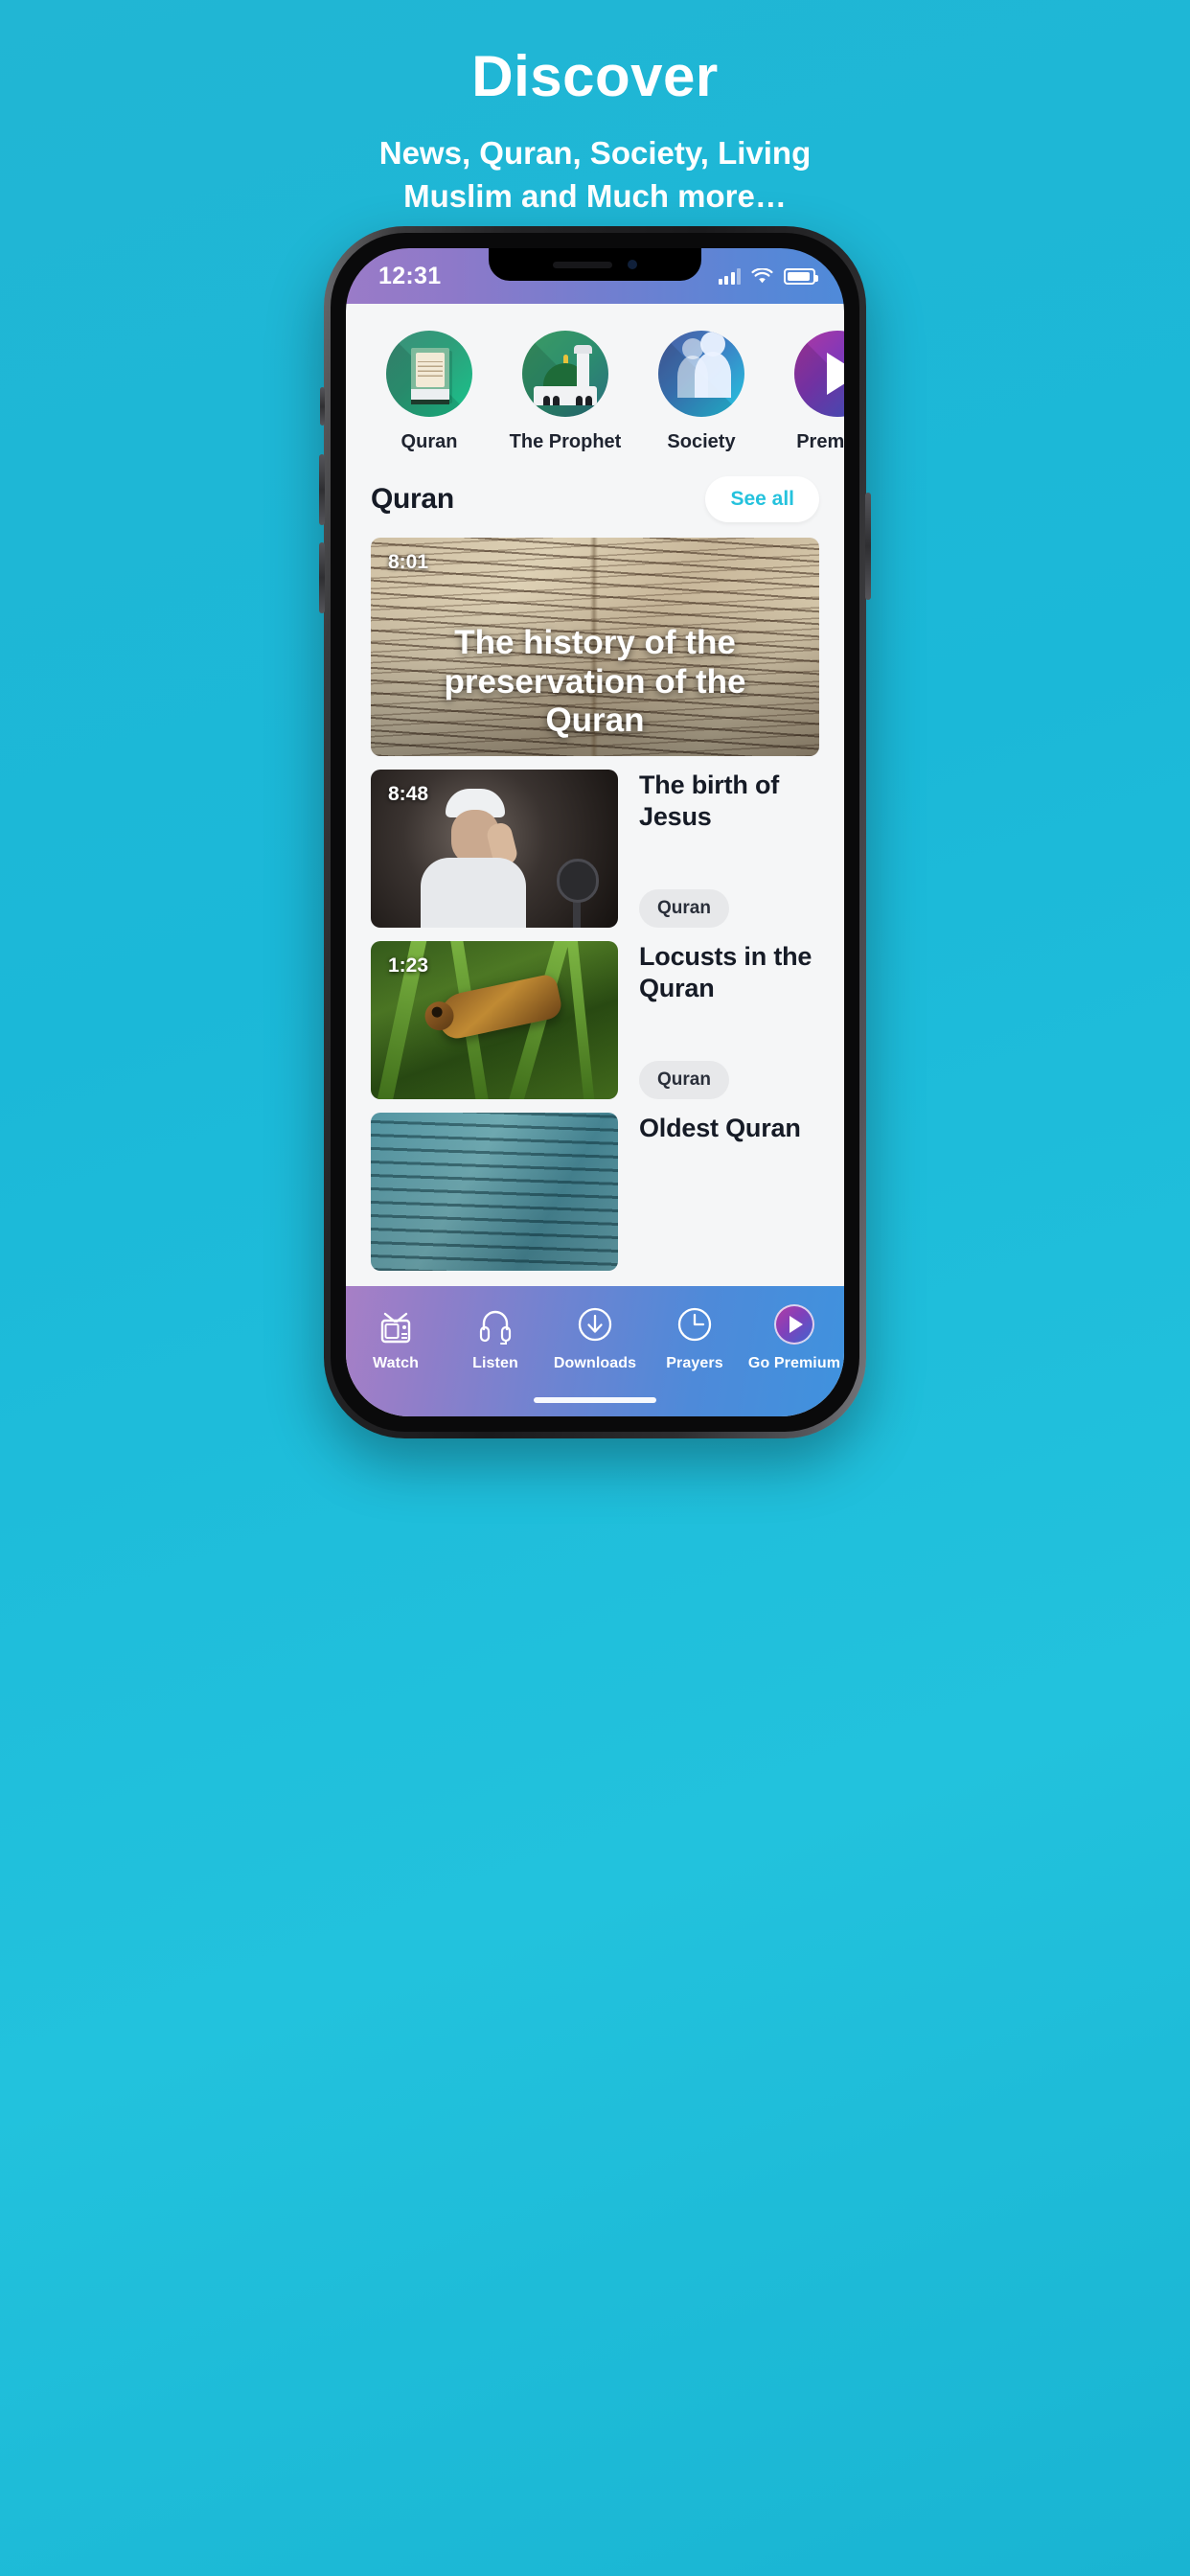  What do you see at coordinates (710, 800) in the screenshot?
I see `video-title: The birth of Jesus` at bounding box center [710, 800].